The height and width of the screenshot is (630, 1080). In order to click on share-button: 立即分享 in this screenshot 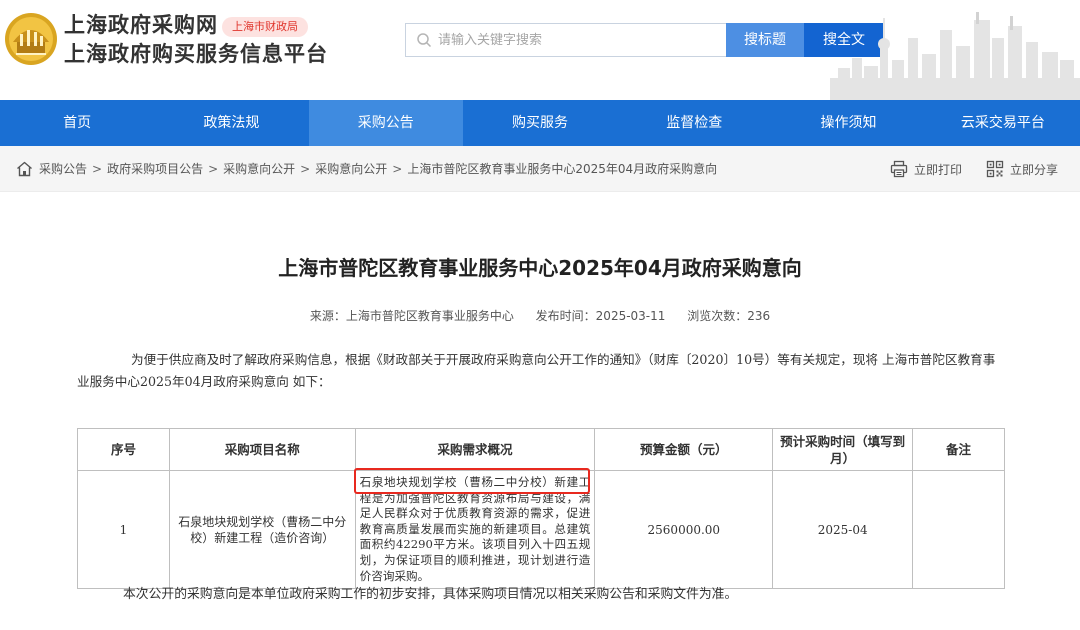, I will do `click(1022, 169)`.